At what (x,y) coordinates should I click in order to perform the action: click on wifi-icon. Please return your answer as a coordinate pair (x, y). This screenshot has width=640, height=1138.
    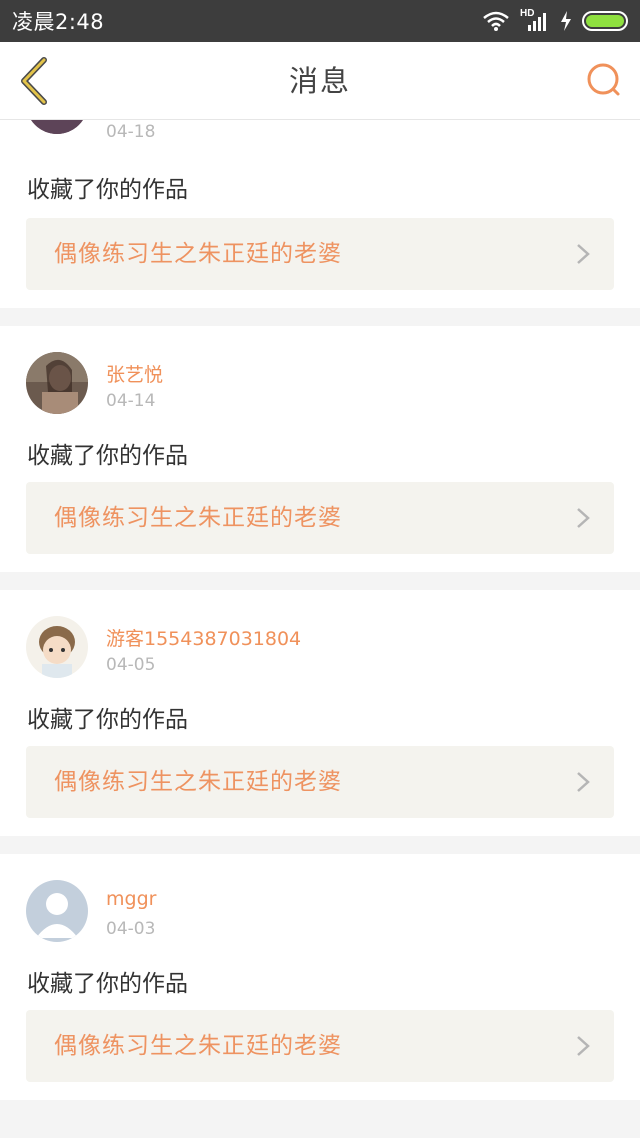
    Looking at the image, I should click on (496, 21).